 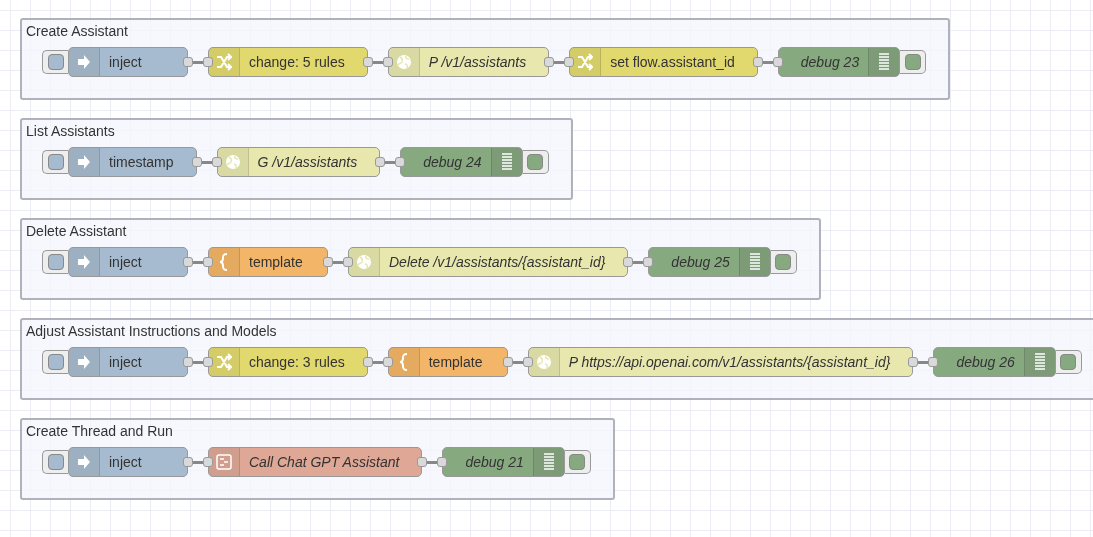 I want to click on inject-node: timestamp, so click(x=132, y=162).